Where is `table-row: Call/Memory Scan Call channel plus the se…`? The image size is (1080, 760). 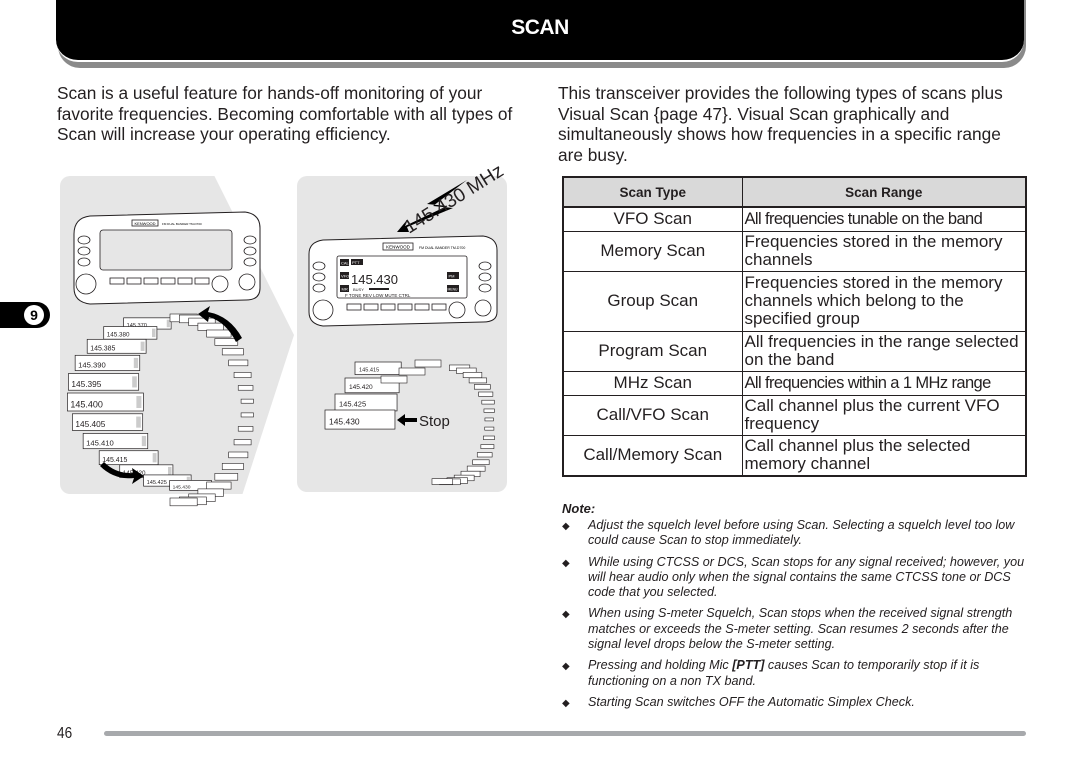
table-row: Call/Memory Scan Call channel plus the se… is located at coordinates (794, 455).